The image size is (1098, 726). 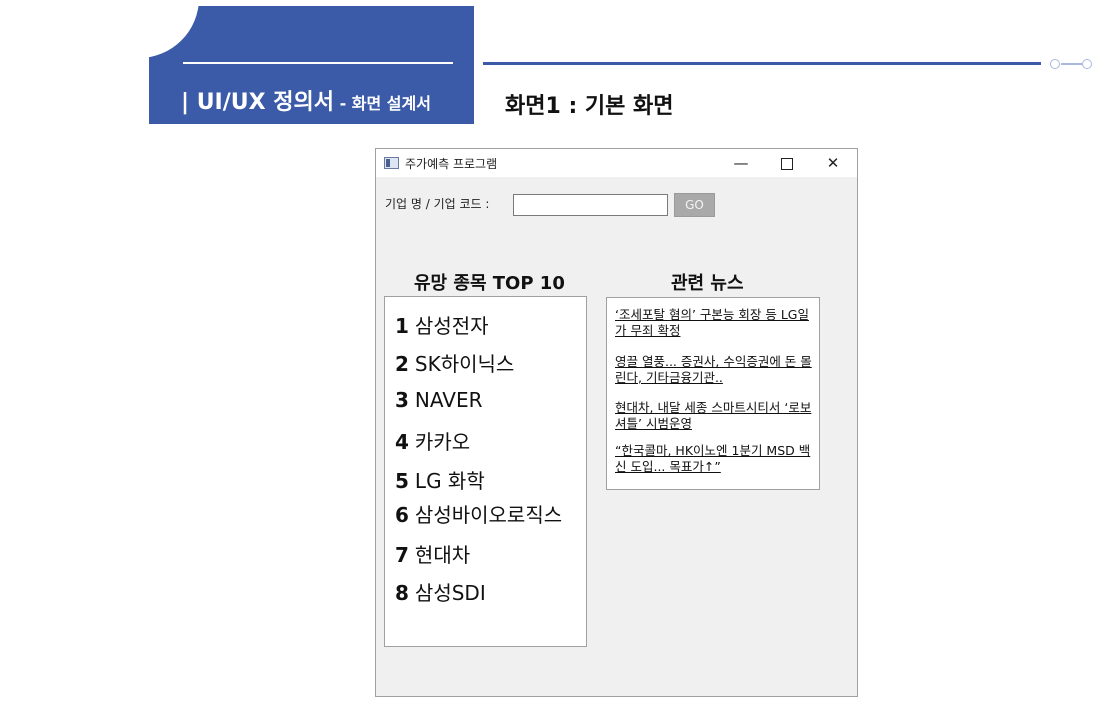 I want to click on connector-dot-left, so click(x=1055, y=64).